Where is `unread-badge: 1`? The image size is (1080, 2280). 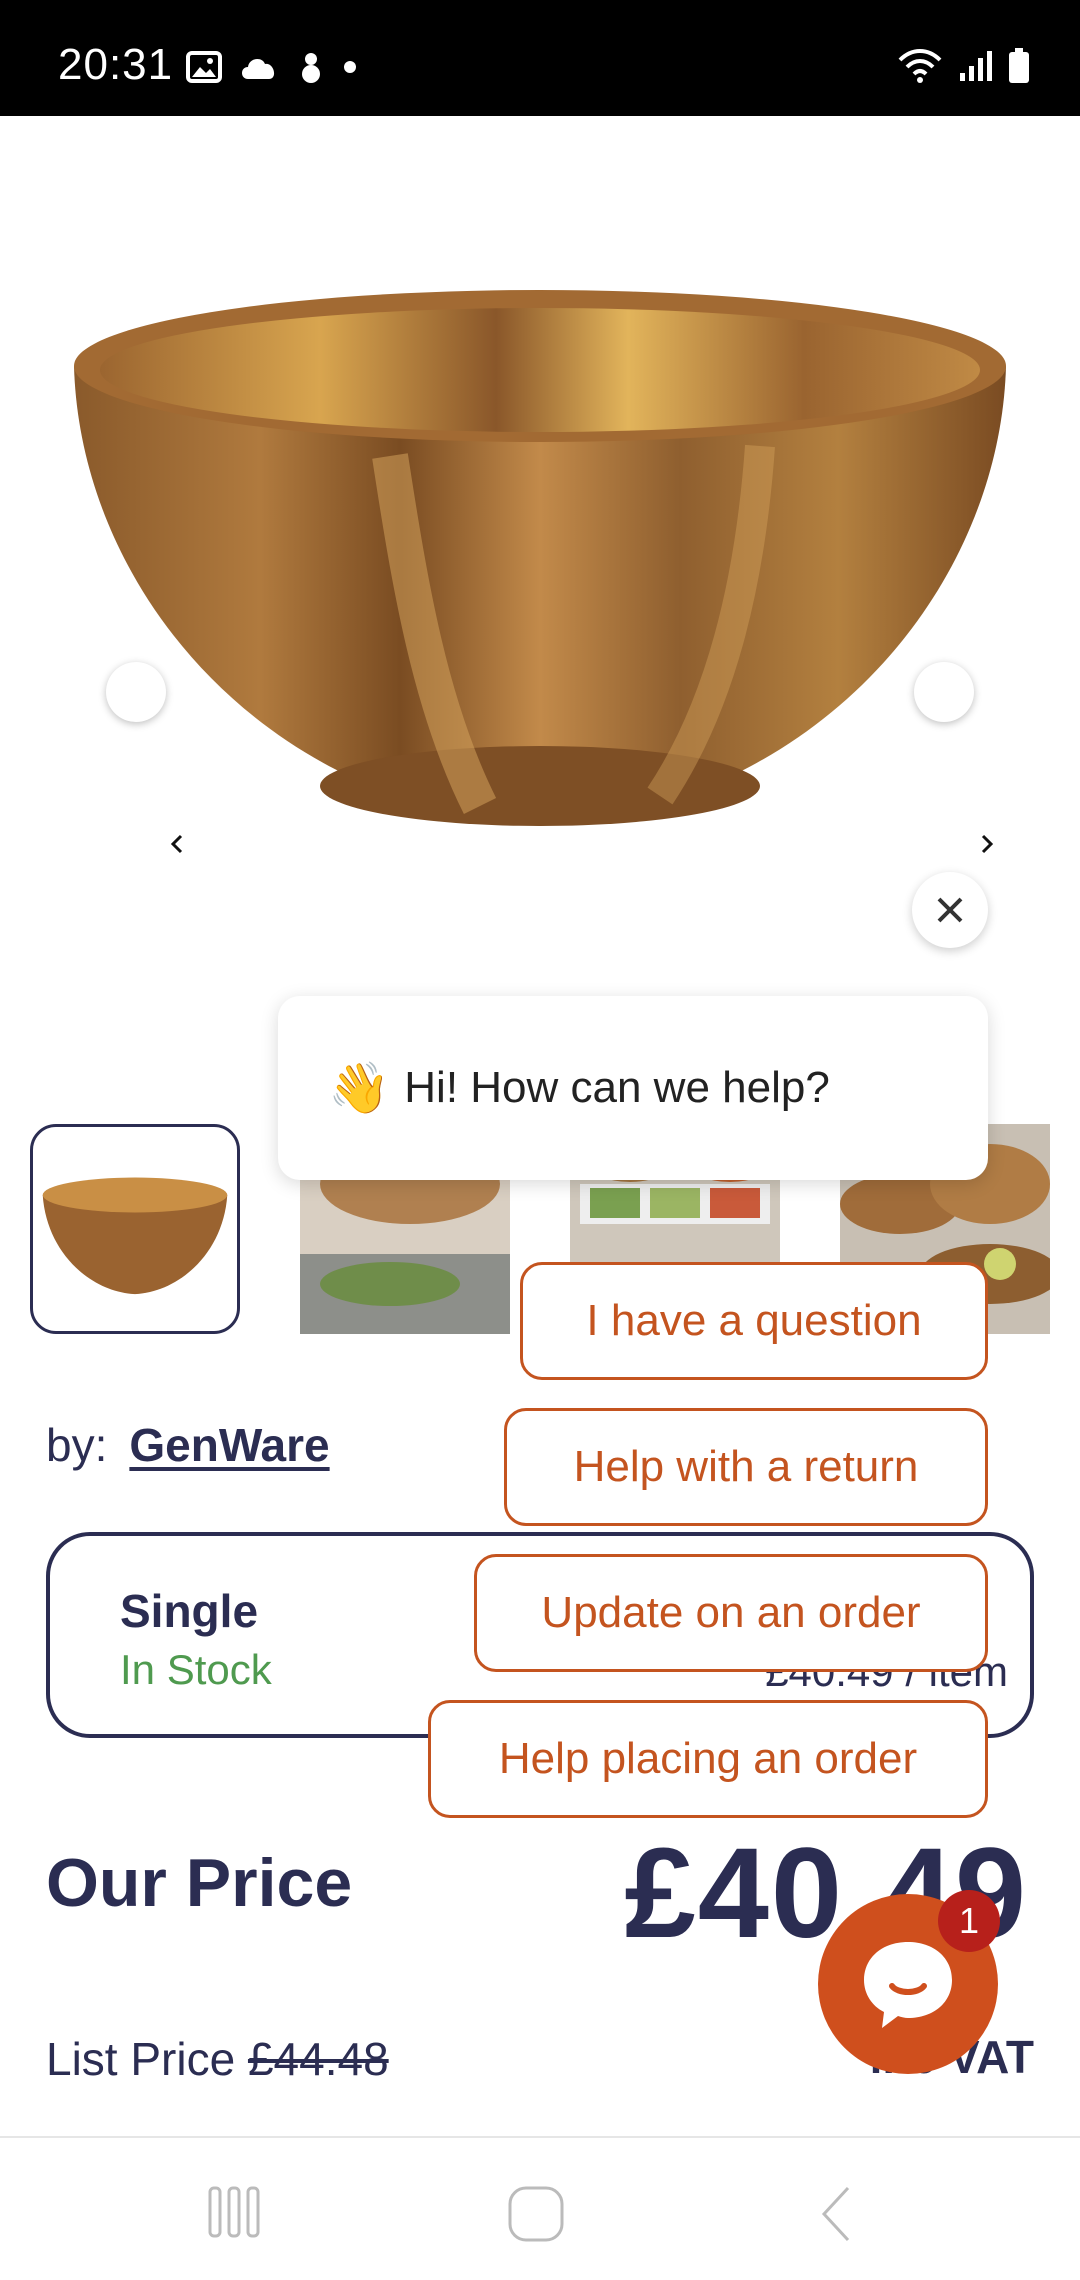 unread-badge: 1 is located at coordinates (969, 1921).